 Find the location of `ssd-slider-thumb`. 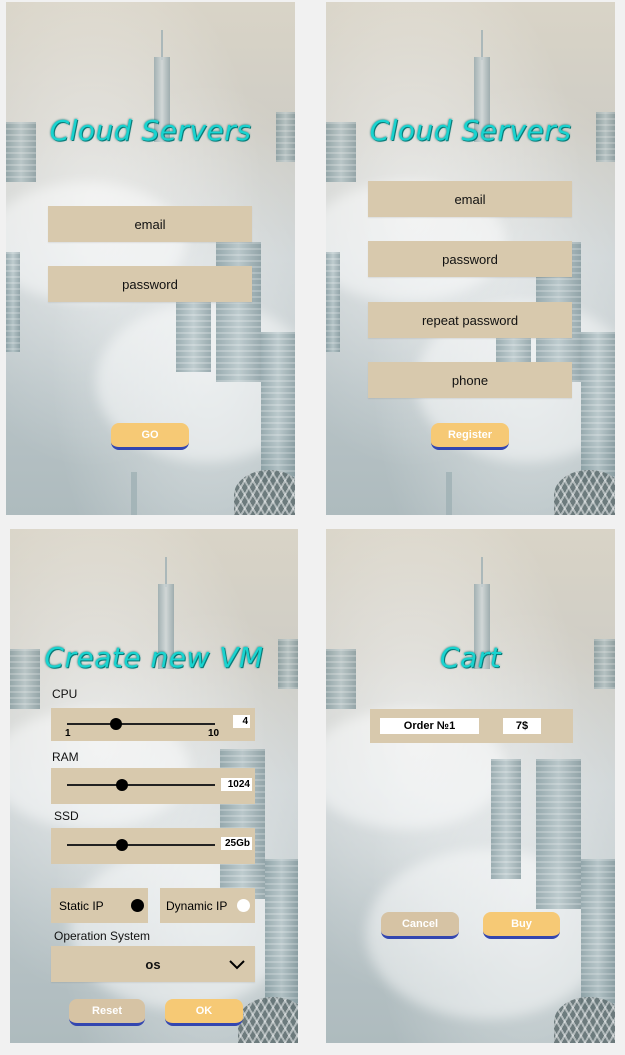

ssd-slider-thumb is located at coordinates (121, 845).